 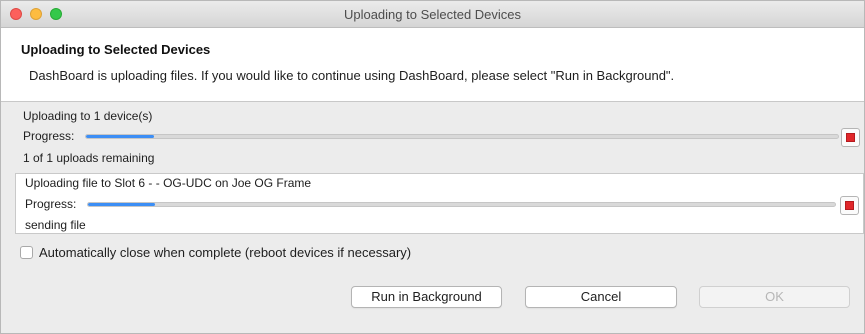 I want to click on window-title: Uploading to Selected Devices, so click(x=432, y=14).